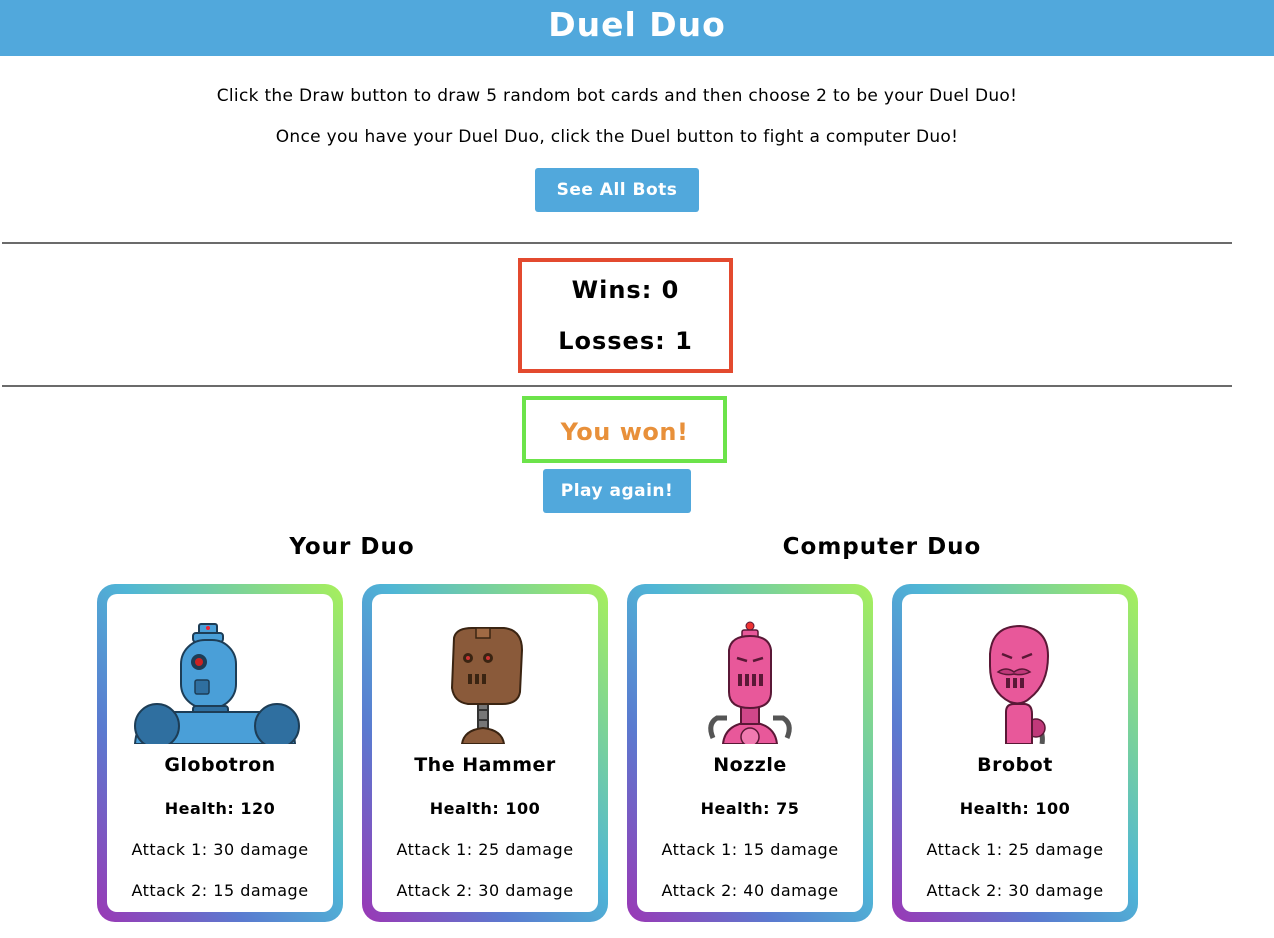 The height and width of the screenshot is (938, 1274). I want to click on bot-name: Globotron, so click(220, 765).